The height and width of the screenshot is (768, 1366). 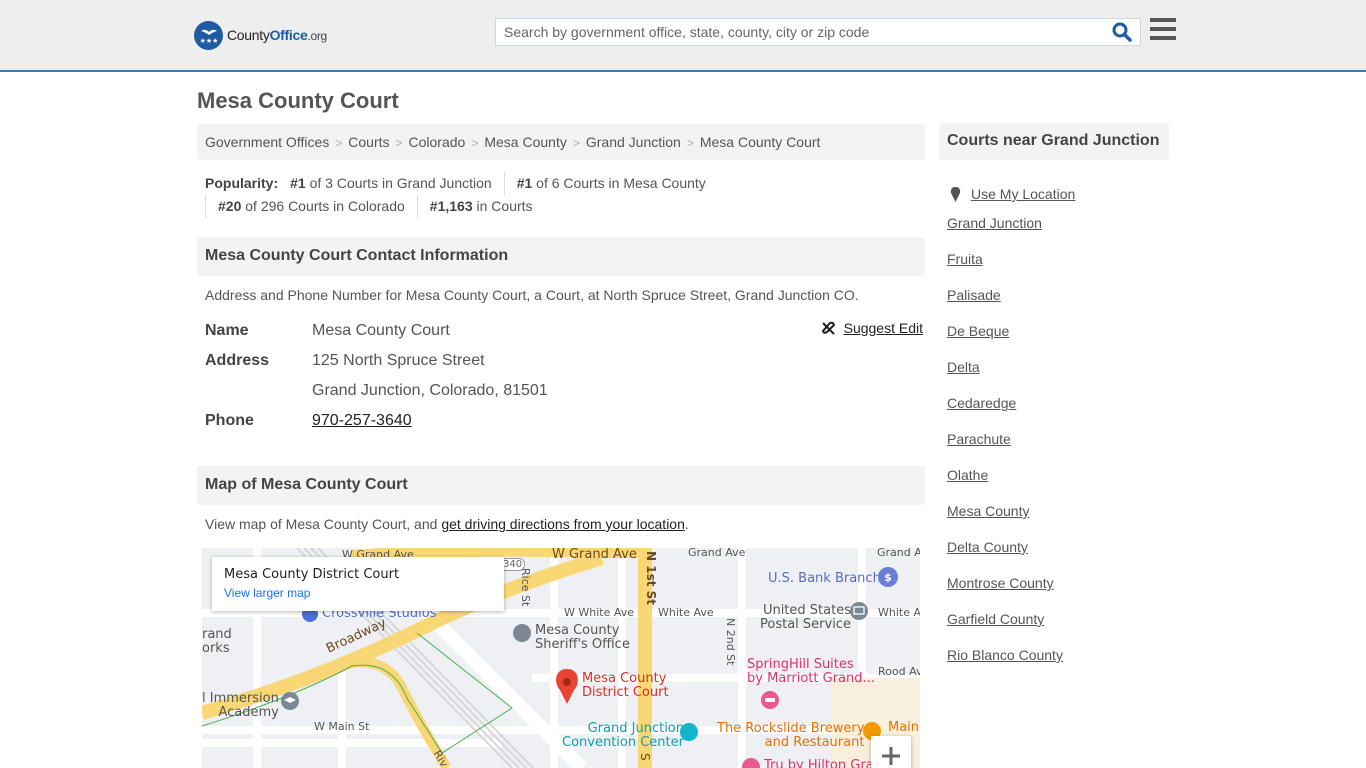 What do you see at coordinates (891, 756) in the screenshot?
I see `plus-icon` at bounding box center [891, 756].